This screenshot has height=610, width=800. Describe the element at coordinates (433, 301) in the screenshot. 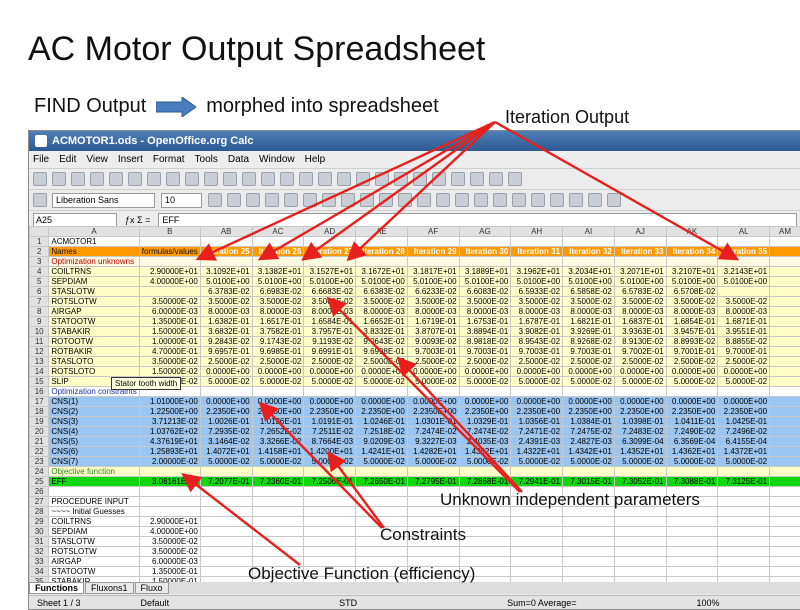

I see `cell: 3.5000E-02` at that location.